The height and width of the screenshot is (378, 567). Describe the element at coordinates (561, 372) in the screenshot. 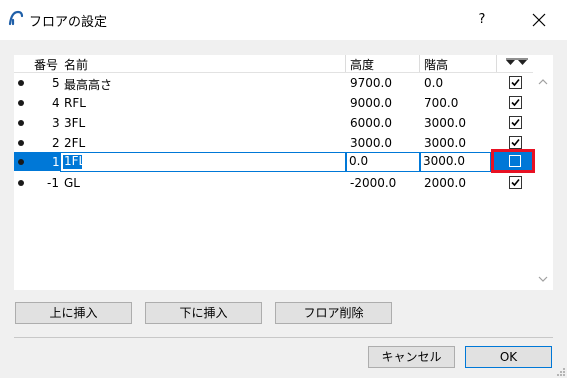

I see `resize-grip-icon` at that location.